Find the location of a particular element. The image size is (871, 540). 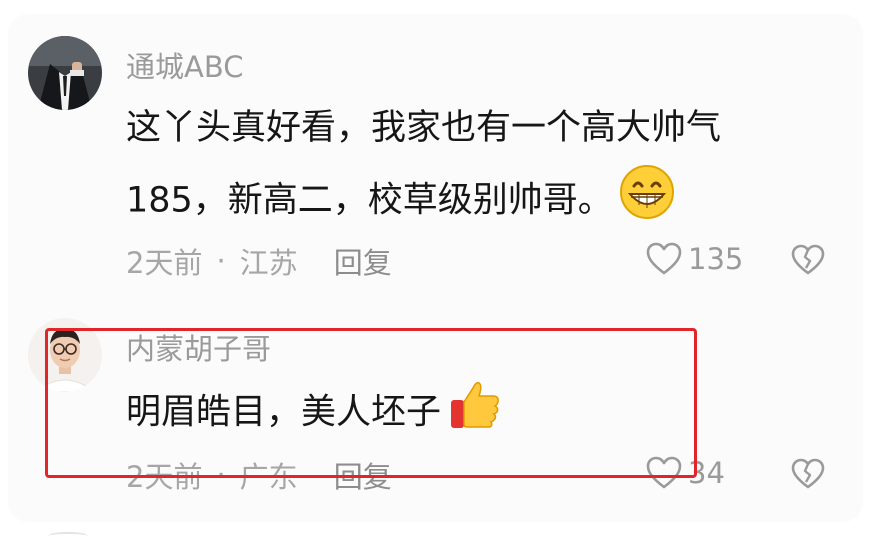

comment-text-line: 185，新高二，校草级别帅哥。 is located at coordinates (369, 200).